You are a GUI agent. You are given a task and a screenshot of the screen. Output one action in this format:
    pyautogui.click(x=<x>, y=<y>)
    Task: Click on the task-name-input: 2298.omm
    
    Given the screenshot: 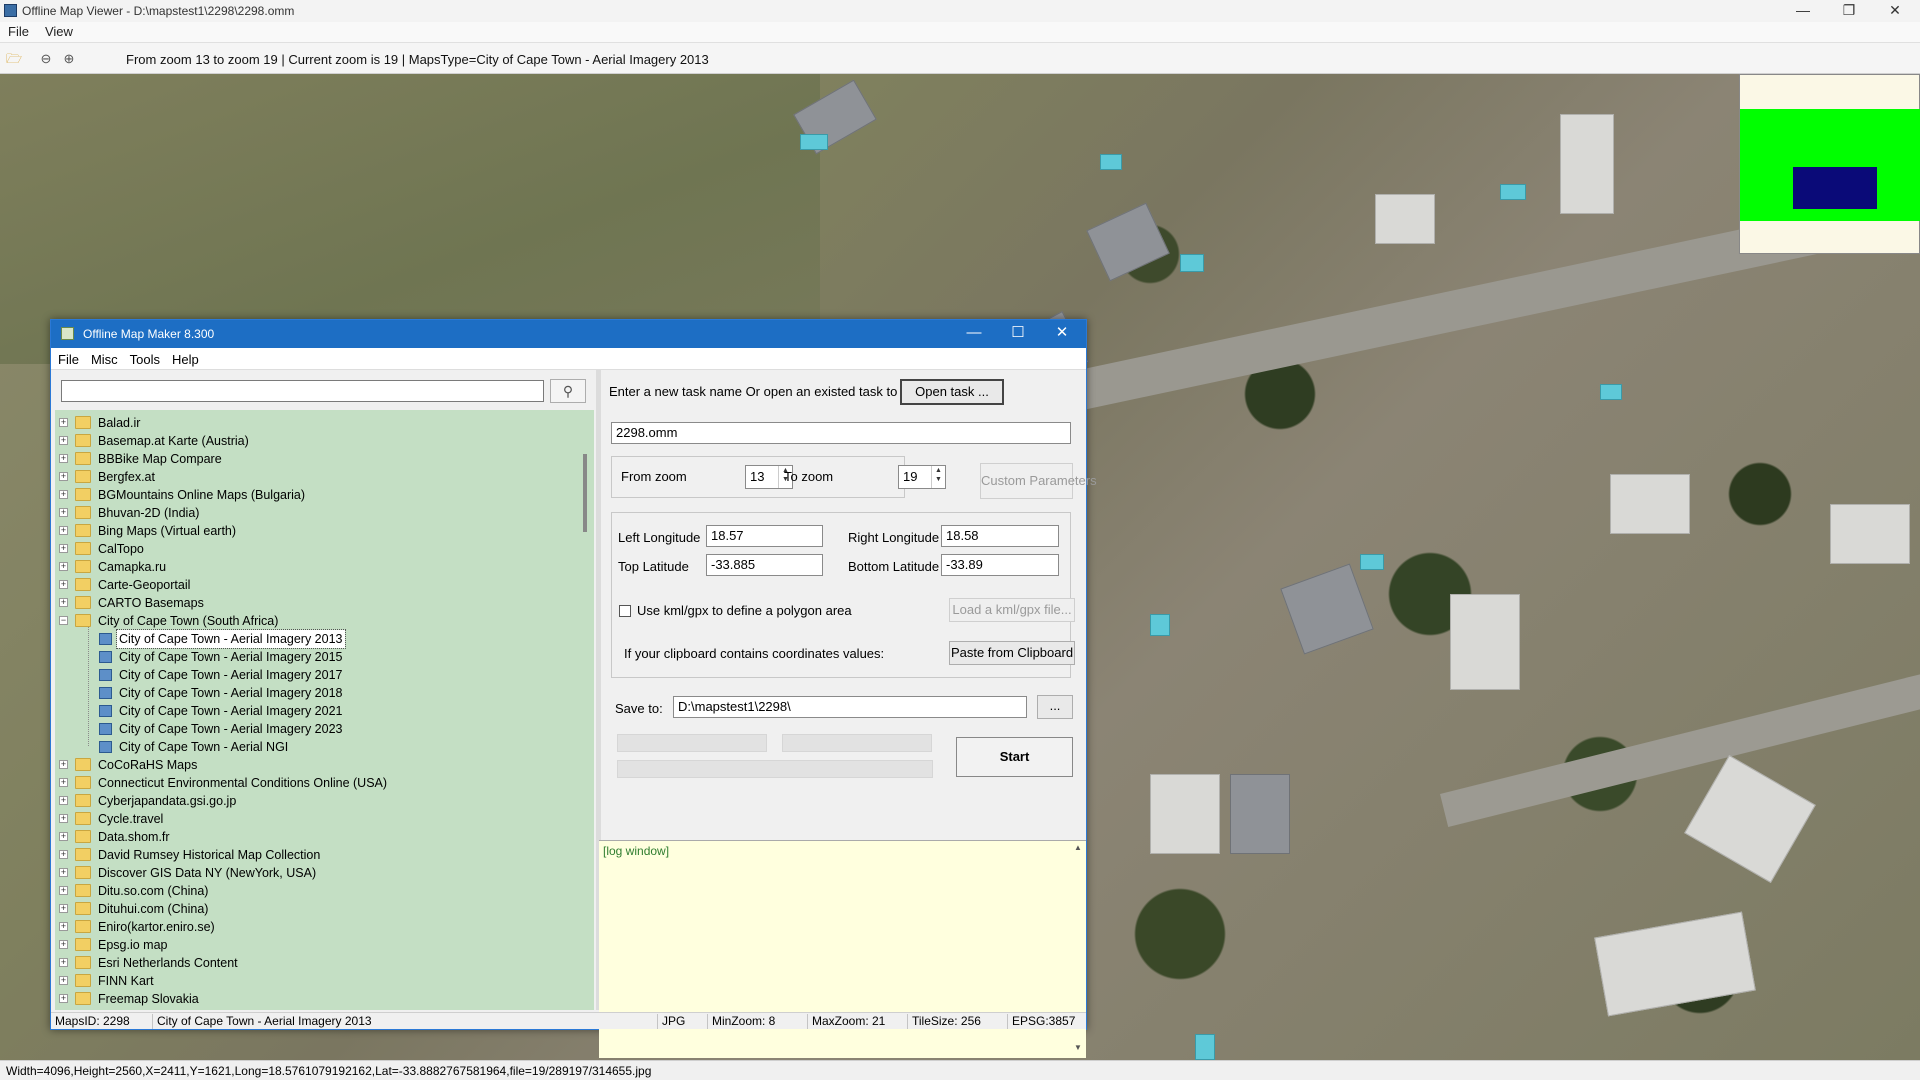 What is the action you would take?
    pyautogui.click(x=841, y=433)
    